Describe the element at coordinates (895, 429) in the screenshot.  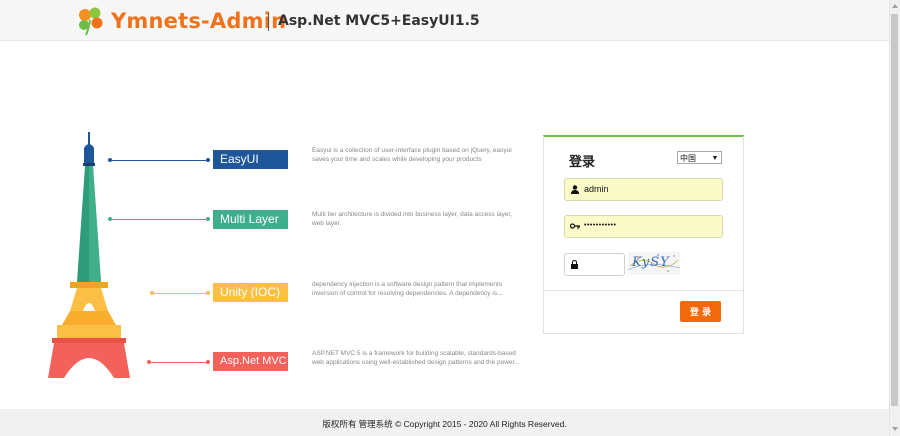
I see `scroll-down-icon` at that location.